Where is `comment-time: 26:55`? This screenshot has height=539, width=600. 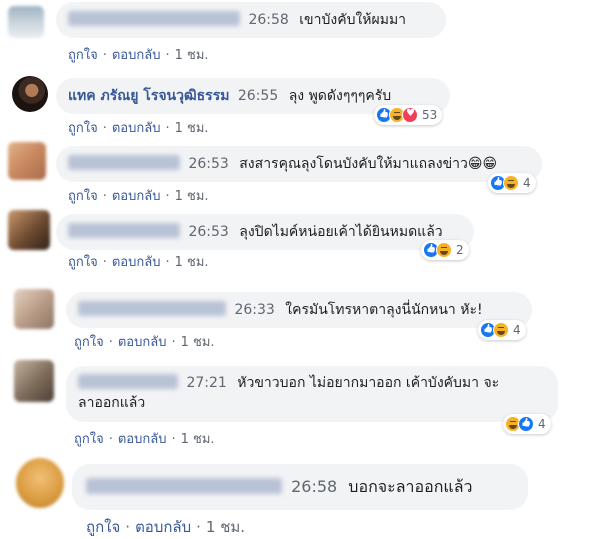 comment-time: 26:55 is located at coordinates (258, 96).